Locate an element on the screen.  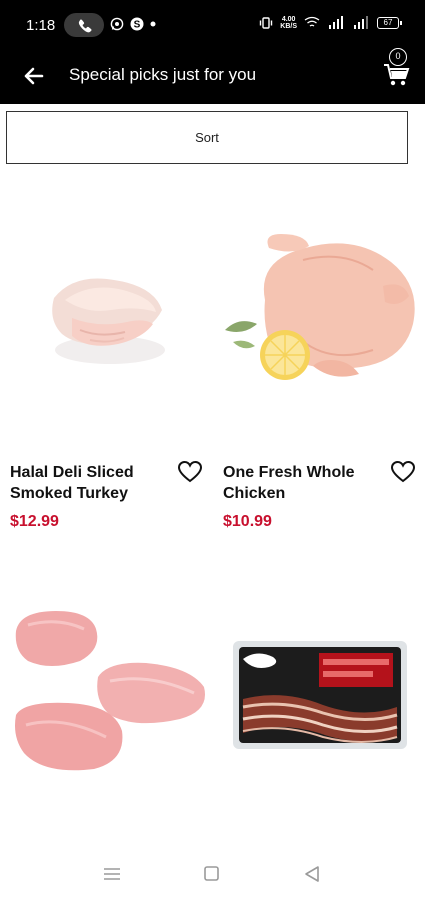
nav-home-button is located at coordinates (212, 876).